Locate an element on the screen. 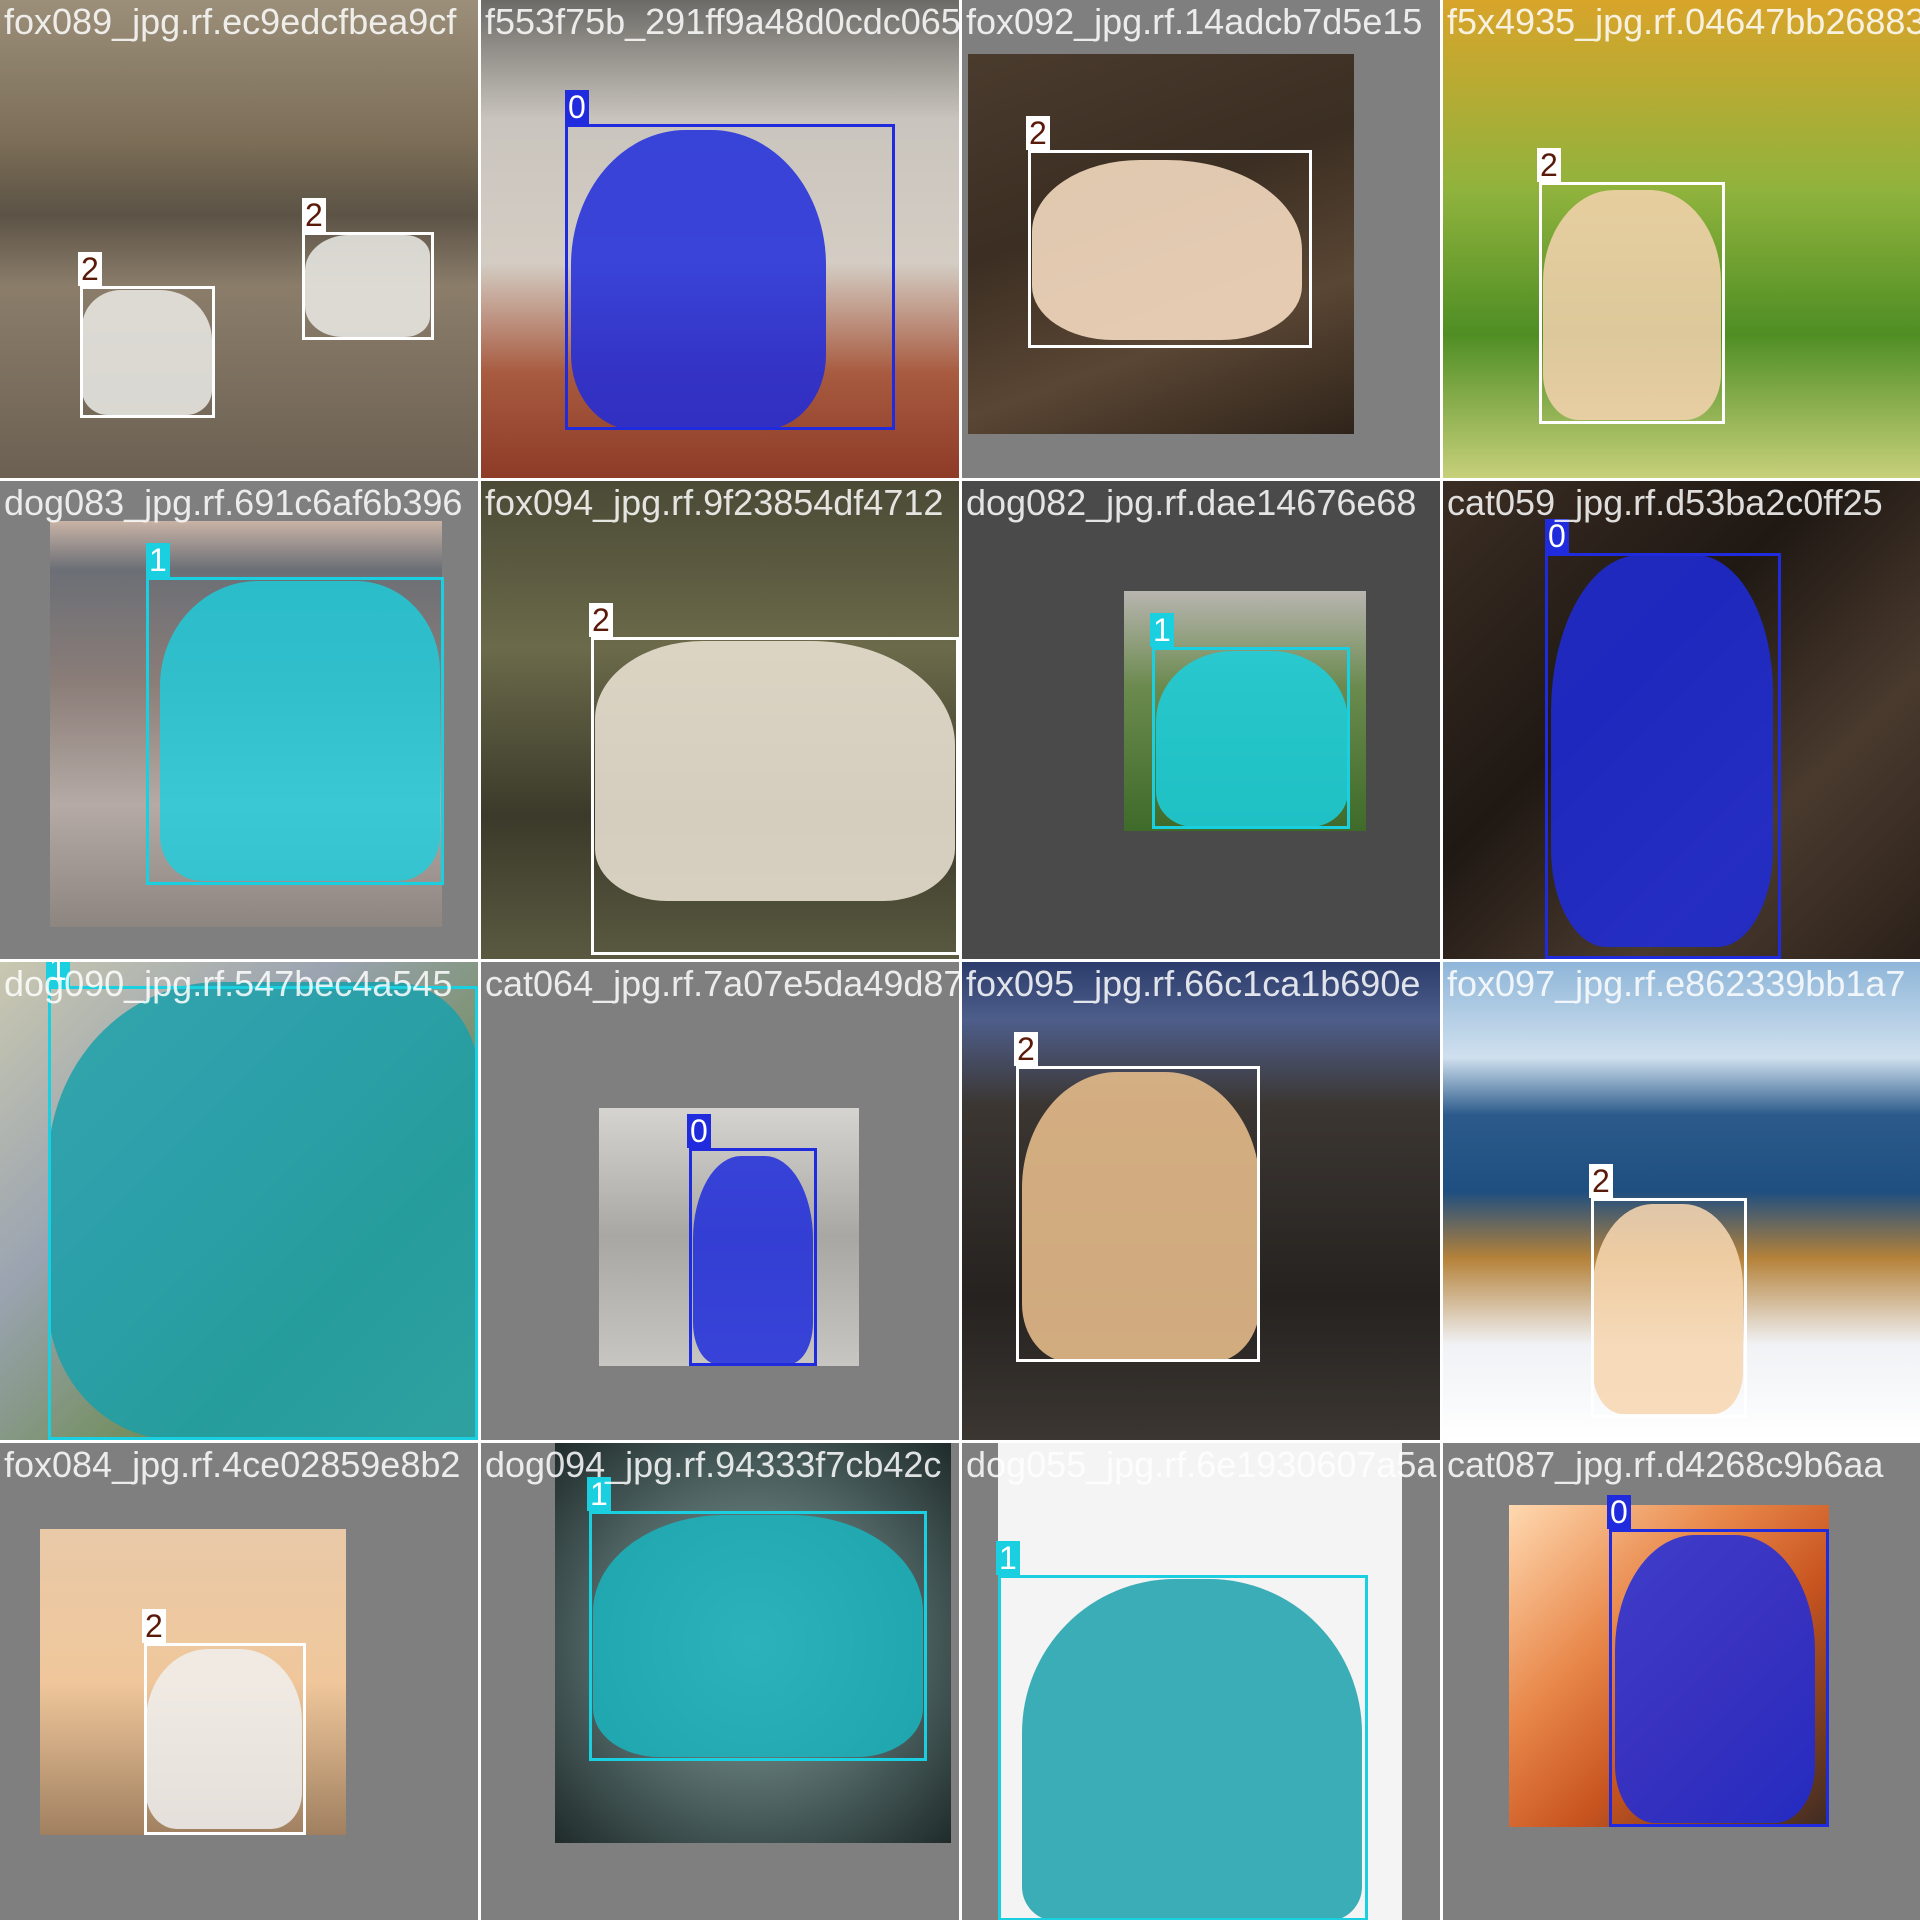 This screenshot has height=1920, width=1920. tile: dog082_jpg.rf.dae14676e68 1 is located at coordinates (1201, 720).